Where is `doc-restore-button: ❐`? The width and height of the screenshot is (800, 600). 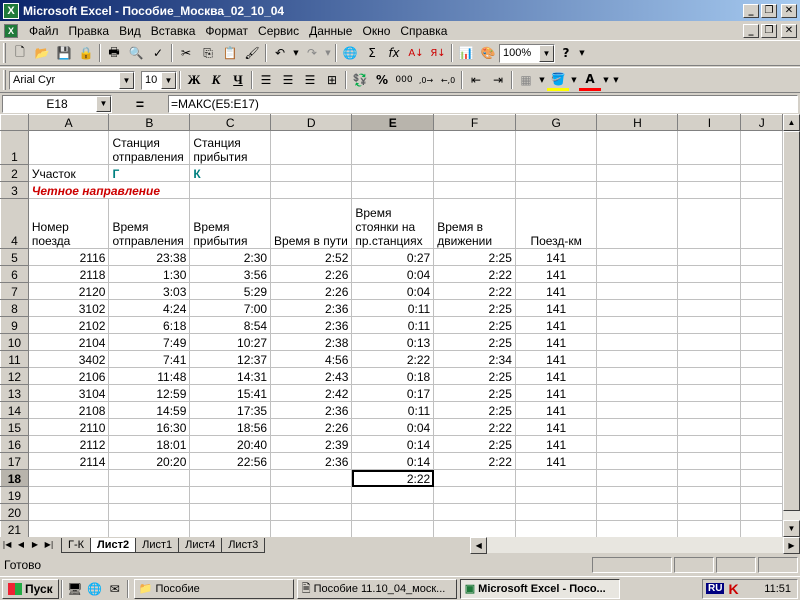 doc-restore-button: ❐ is located at coordinates (769, 30).